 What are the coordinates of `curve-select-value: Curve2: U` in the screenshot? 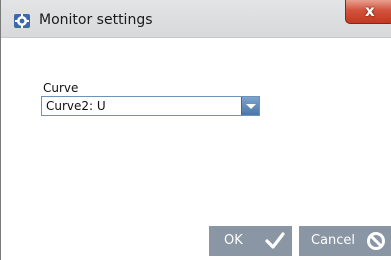 It's located at (76, 106).